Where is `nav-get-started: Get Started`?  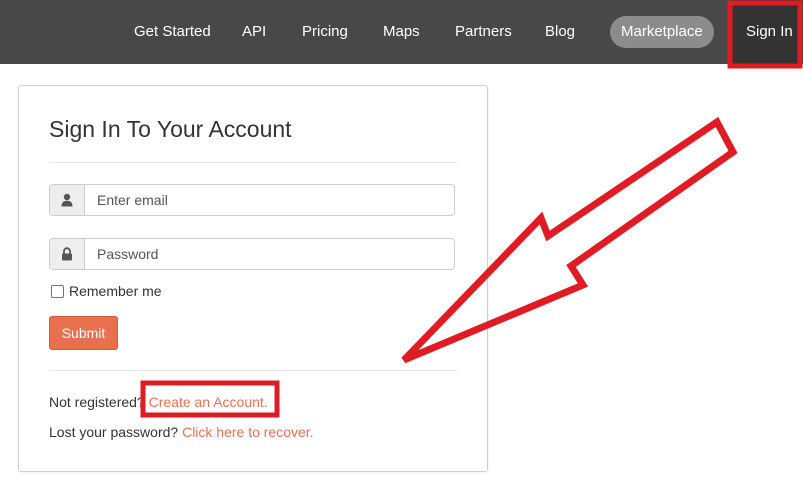
nav-get-started: Get Started is located at coordinates (172, 32).